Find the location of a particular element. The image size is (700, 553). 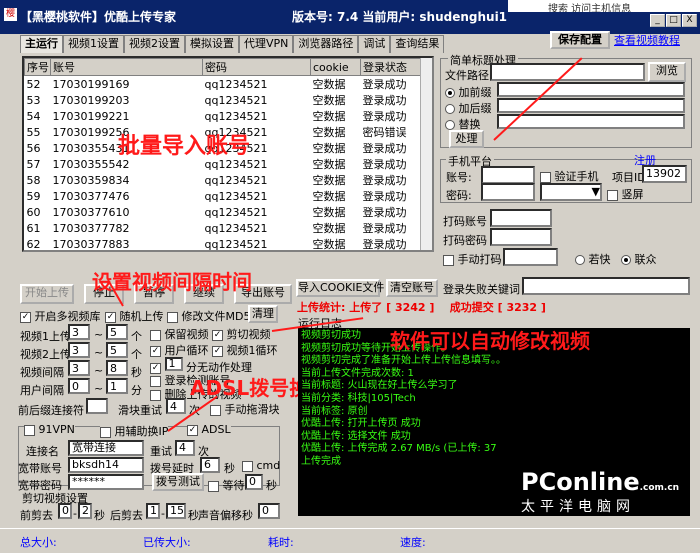

manual-captcha-input is located at coordinates (530, 257).